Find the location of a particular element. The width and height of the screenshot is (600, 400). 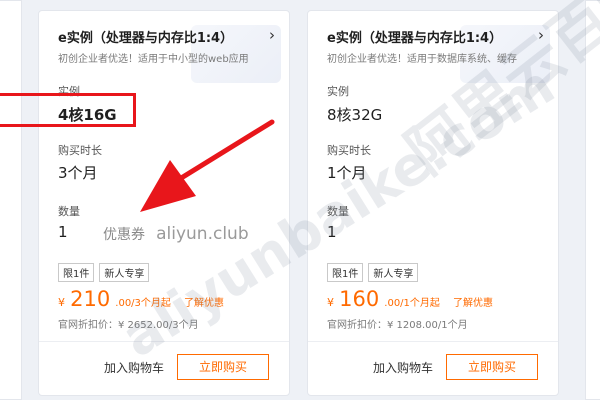

highlight-box is located at coordinates (68, 110).